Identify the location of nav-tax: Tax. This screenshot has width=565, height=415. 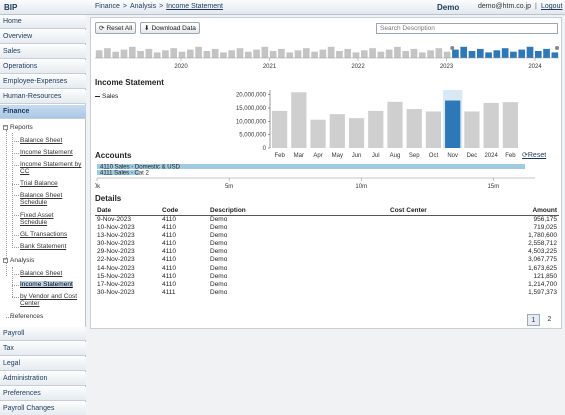
(43, 349).